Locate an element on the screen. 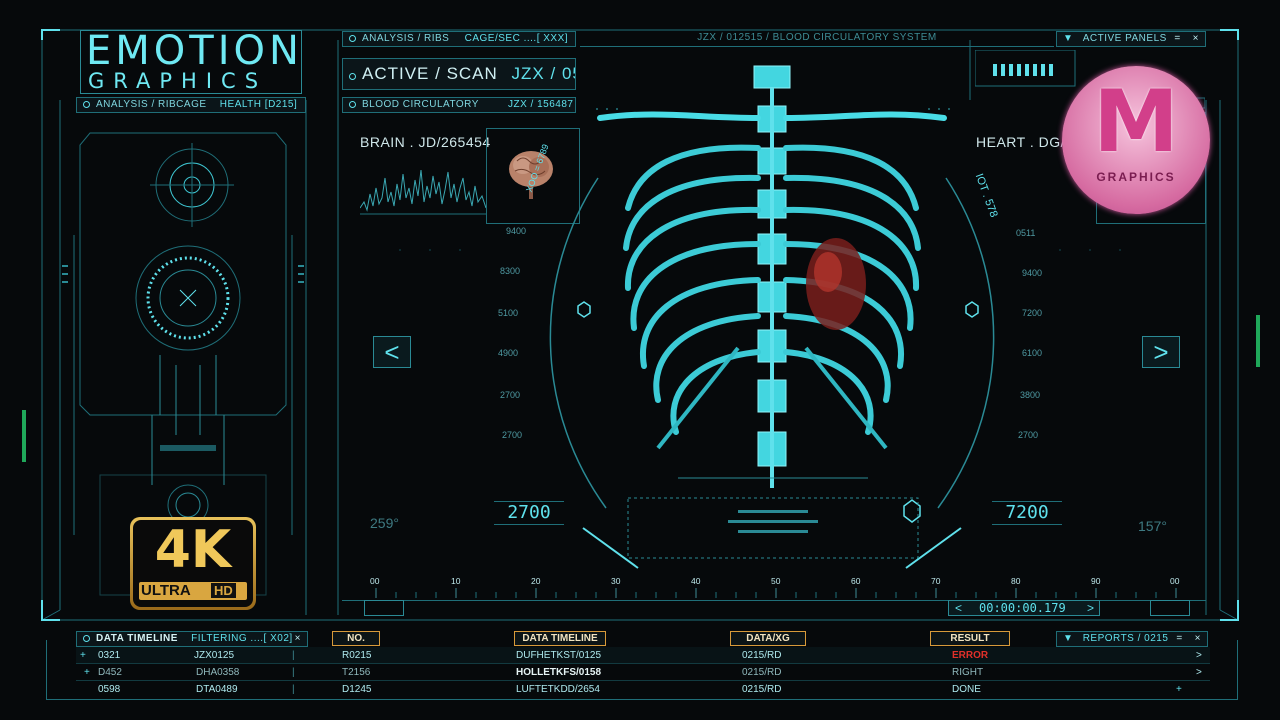 The width and height of the screenshot is (1280, 720). watermark-letter: M is located at coordinates (1136, 122).